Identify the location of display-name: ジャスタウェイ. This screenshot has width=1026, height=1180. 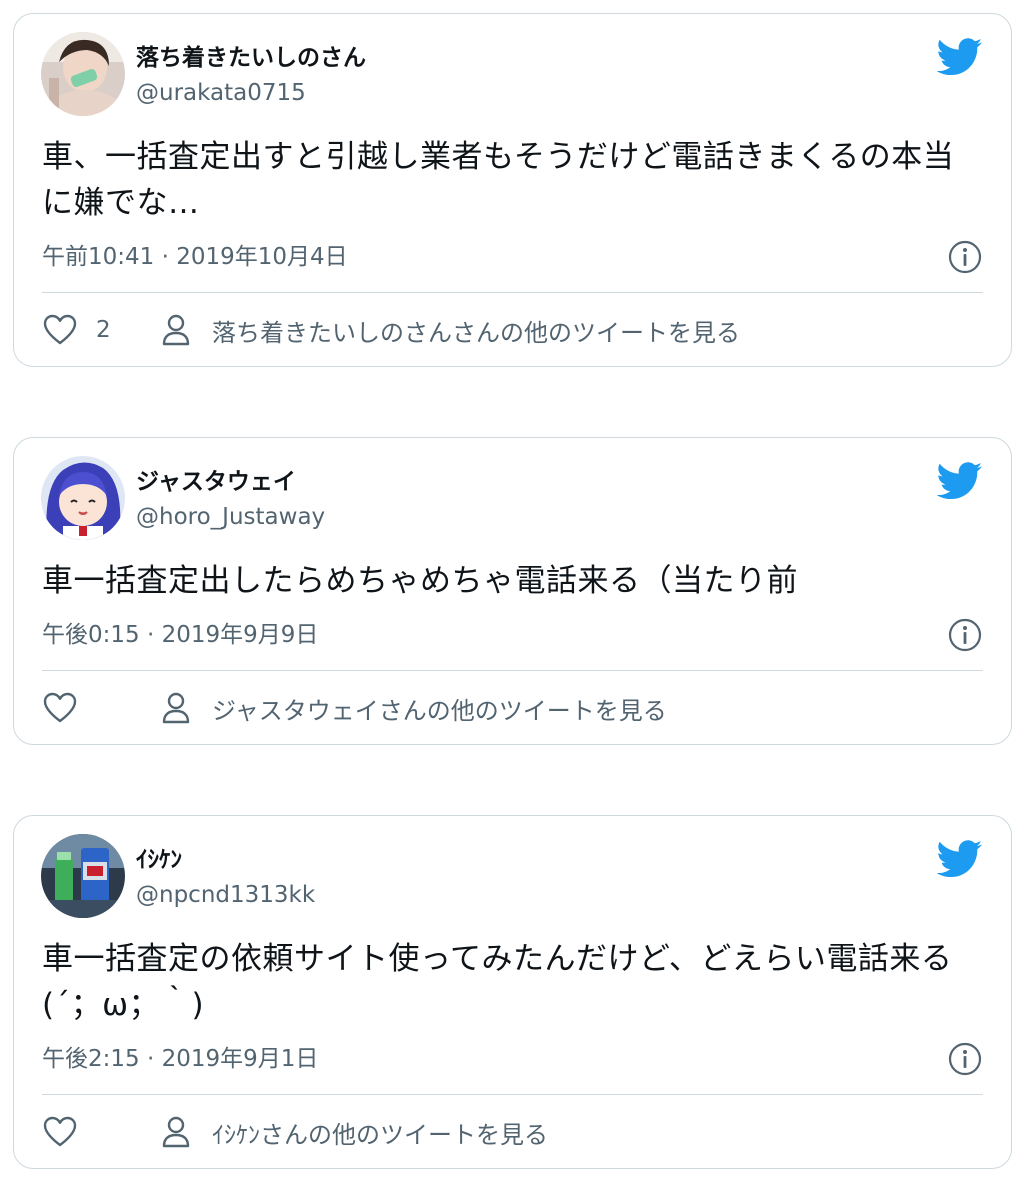
(216, 482).